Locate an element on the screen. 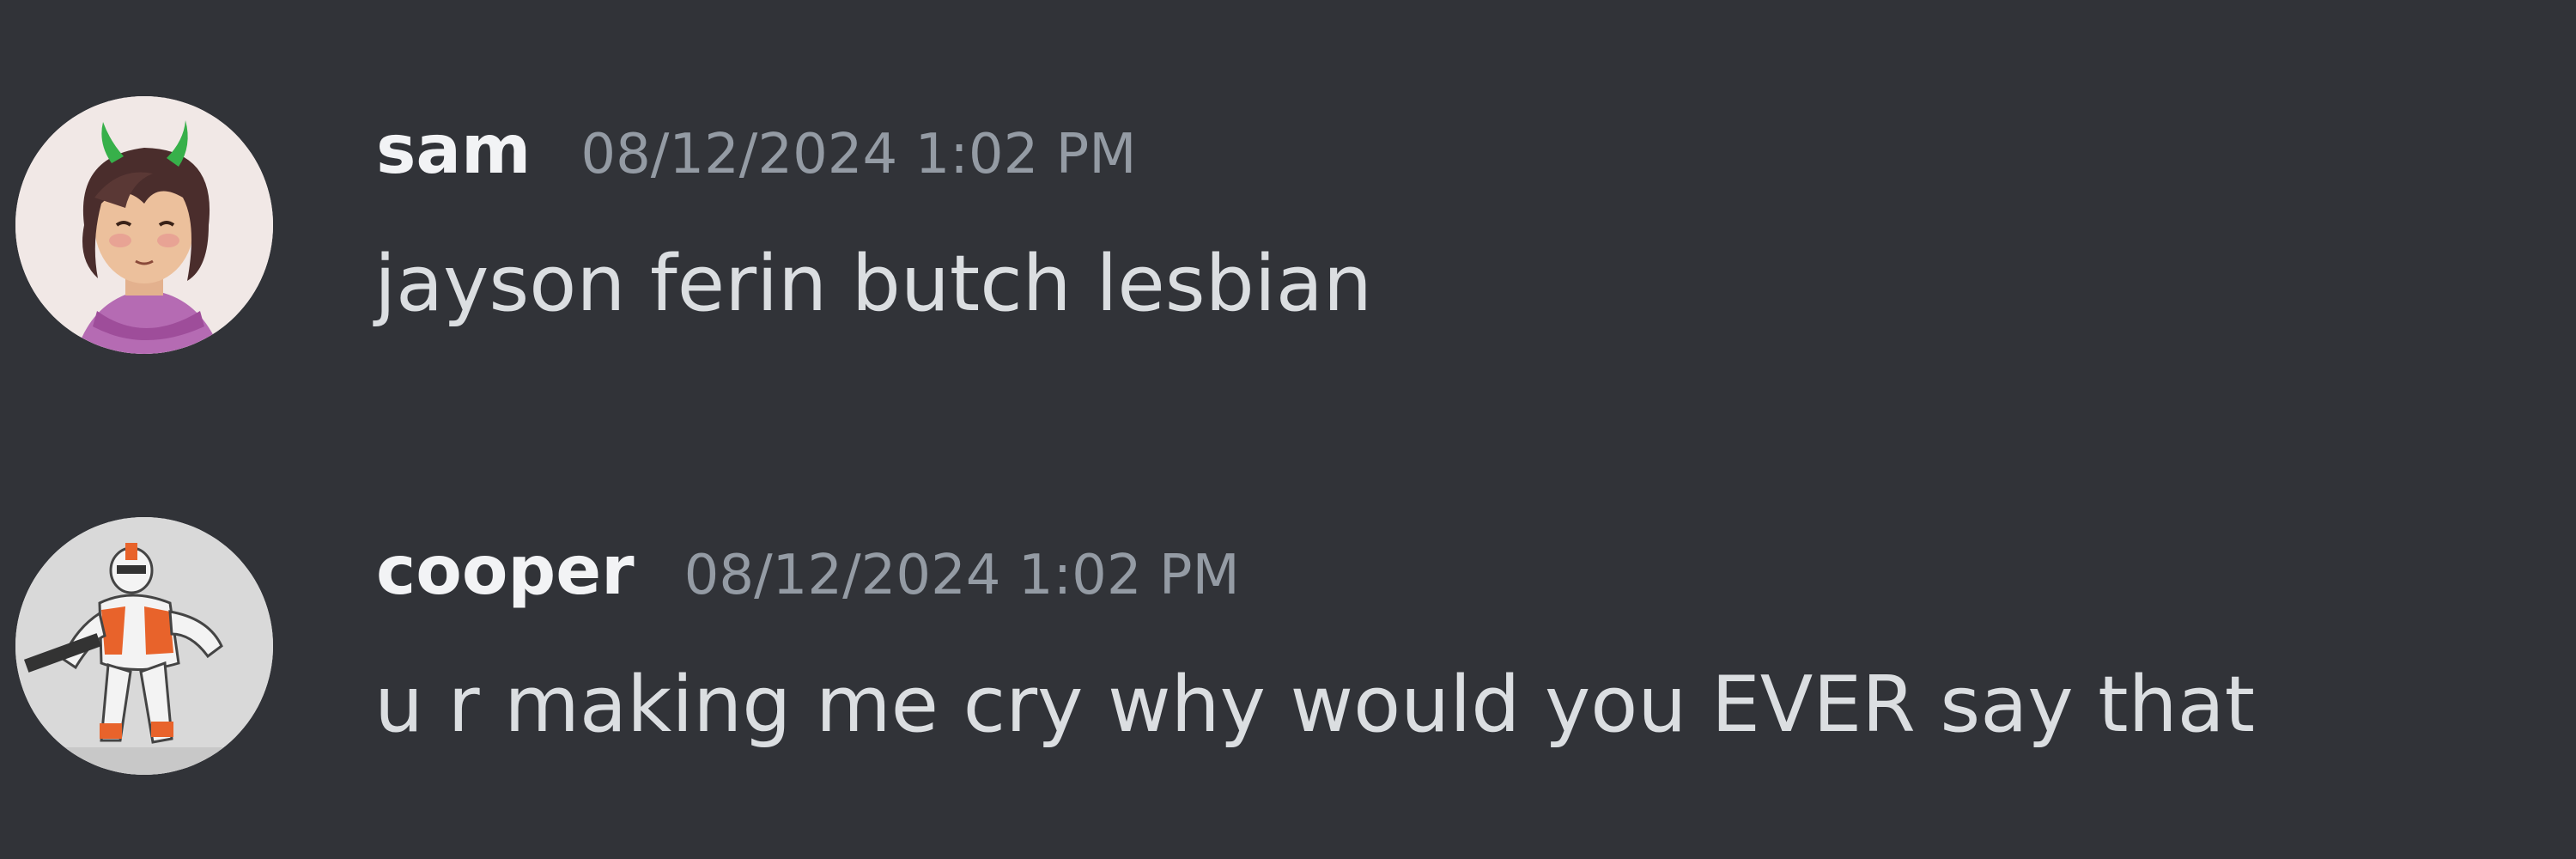 This screenshot has width=2576, height=859. sam-avatar-image is located at coordinates (144, 225).